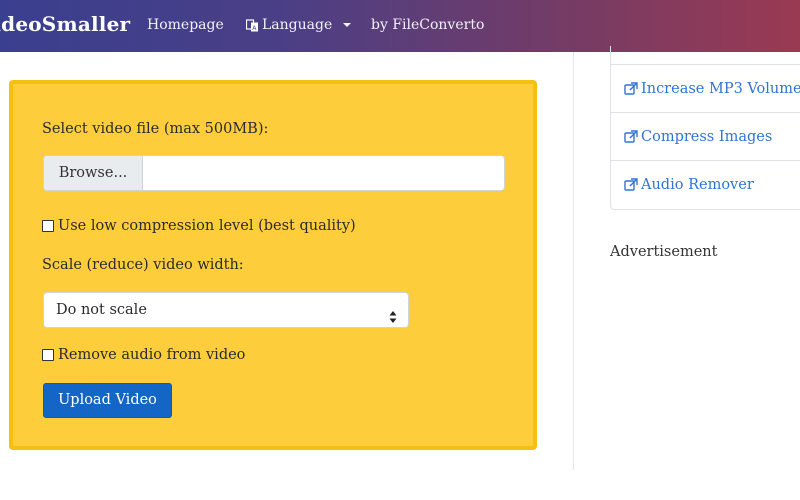  I want to click on brand-logo: VideoSmaller, so click(65, 24).